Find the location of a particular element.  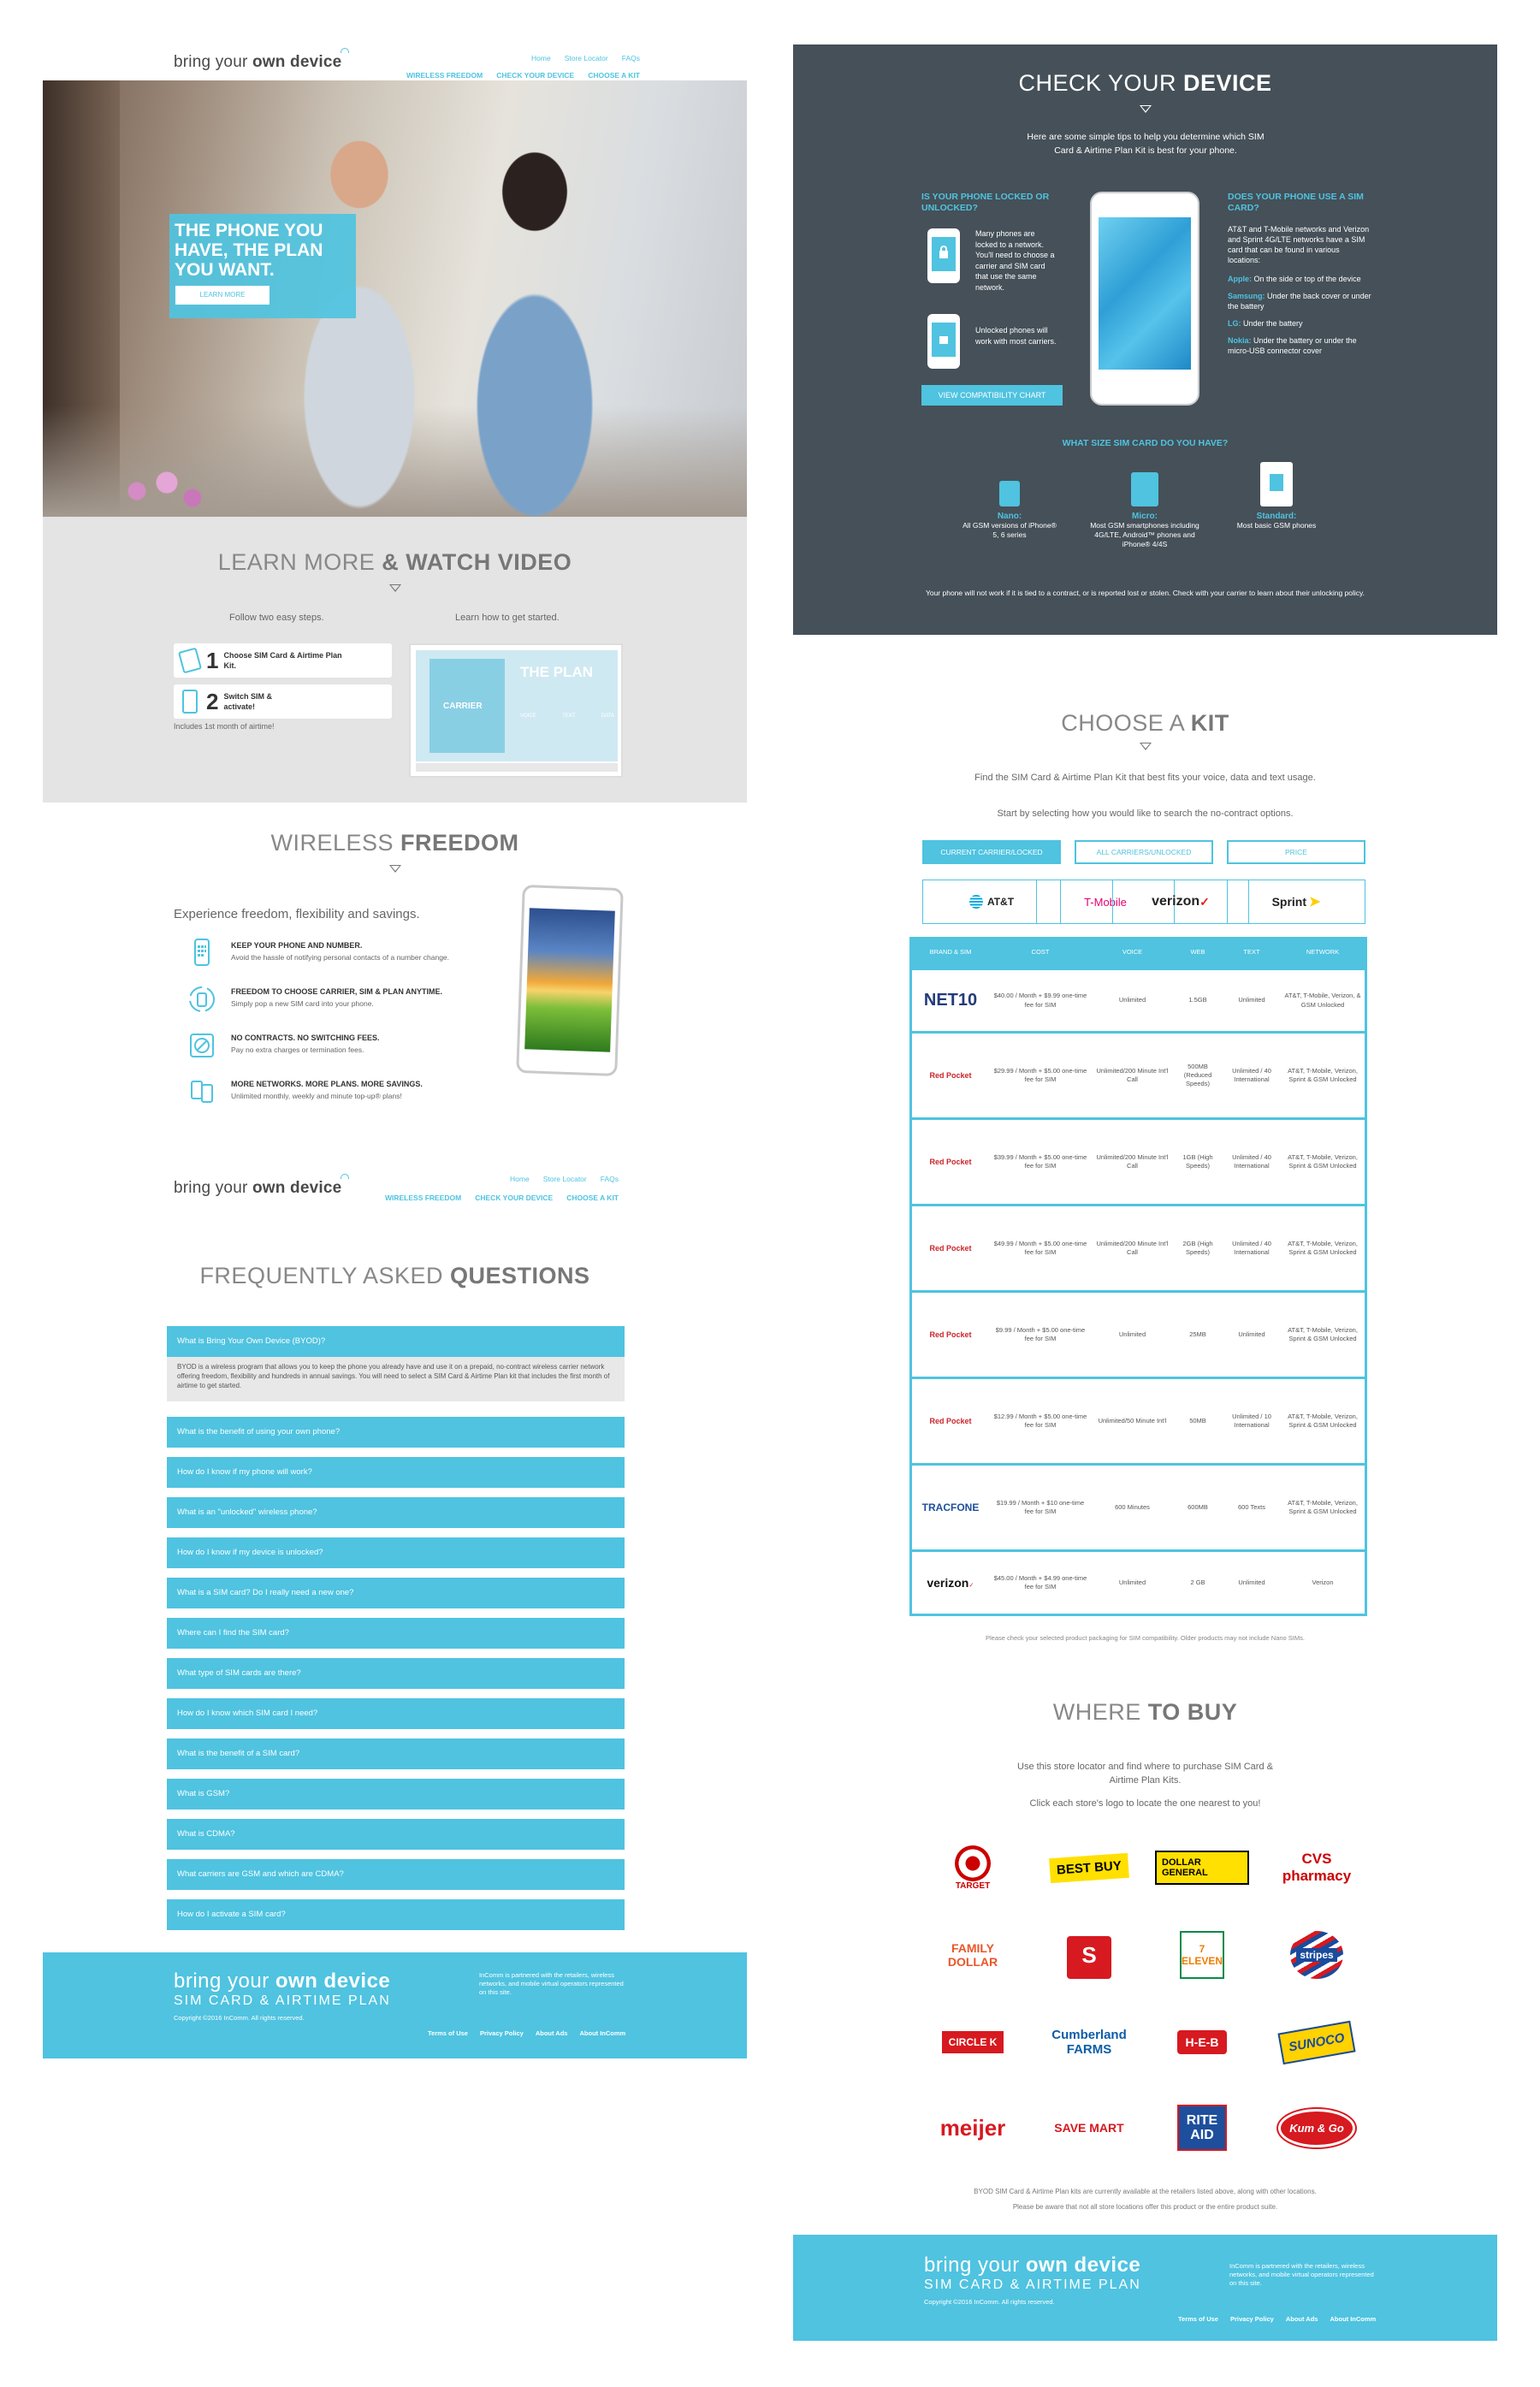

store-family-dollar: FAMILY DOLLAR is located at coordinates (973, 1955).